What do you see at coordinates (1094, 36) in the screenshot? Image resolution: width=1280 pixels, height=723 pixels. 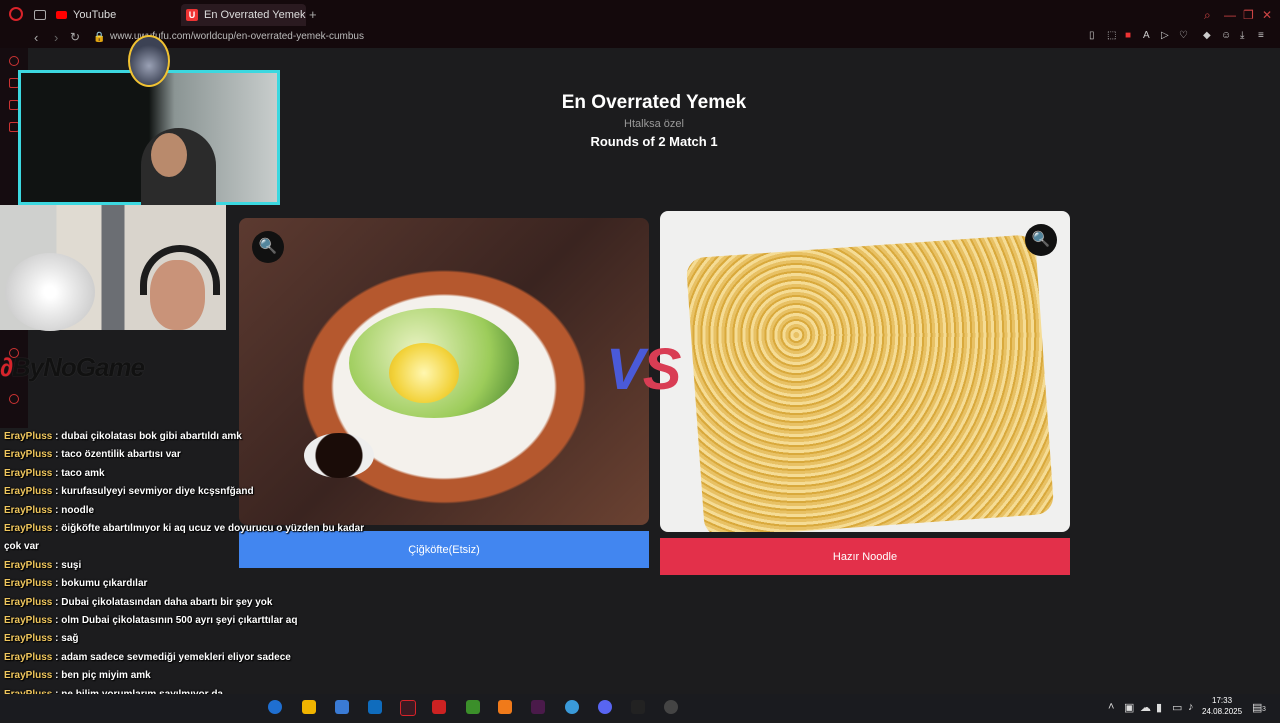 I see `pin-icon: ▯` at bounding box center [1094, 36].